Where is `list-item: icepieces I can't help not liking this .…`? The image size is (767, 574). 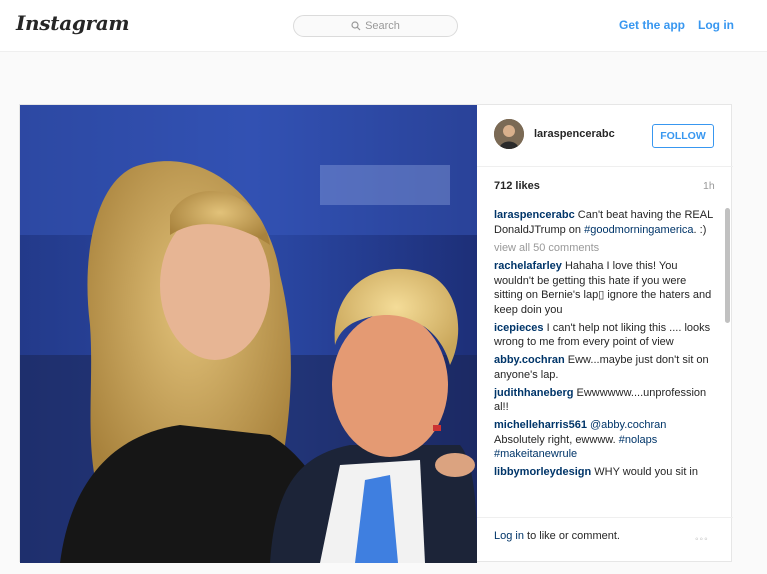 list-item: icepieces I can't help not liking this .… is located at coordinates (604, 335).